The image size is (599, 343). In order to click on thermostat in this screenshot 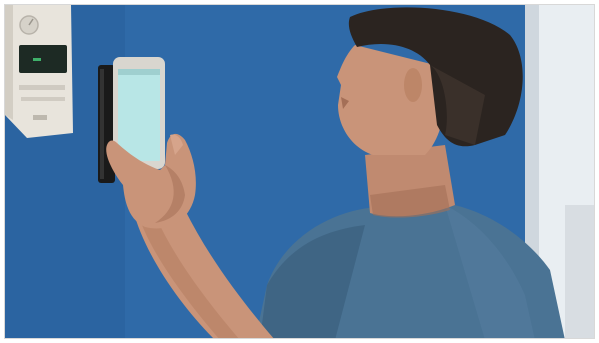, I will do `click(39, 71)`.